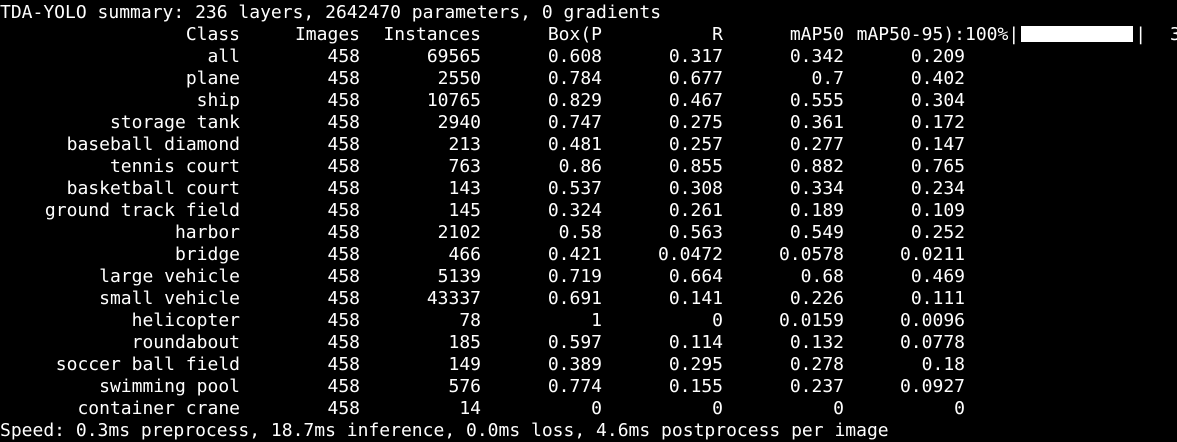  What do you see at coordinates (932, 386) in the screenshot?
I see `map50-95-cell: 0.0927` at bounding box center [932, 386].